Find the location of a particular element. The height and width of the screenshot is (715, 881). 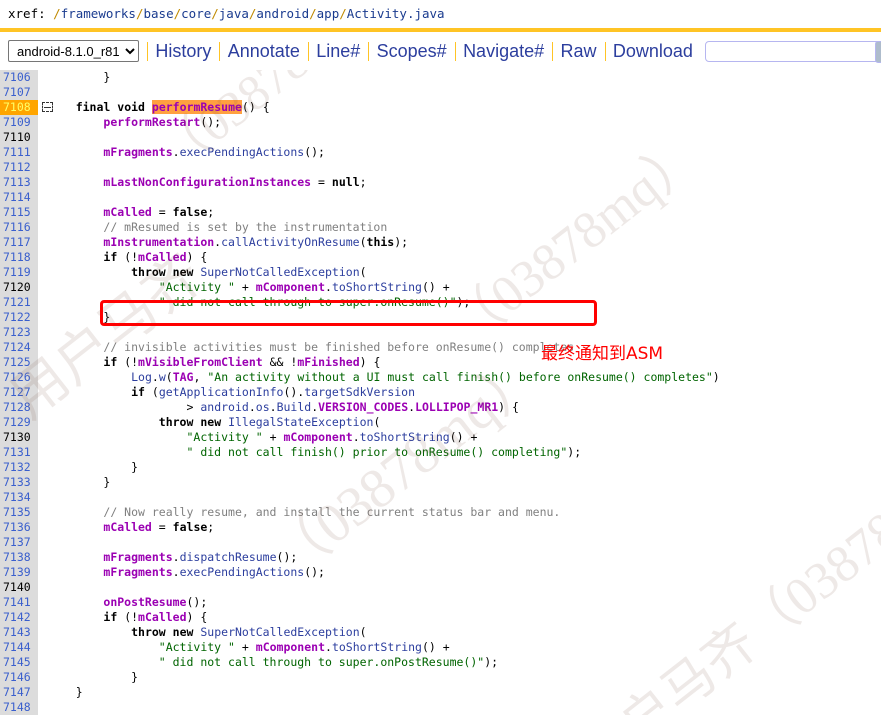

code-text: mLastNonConfigurationInstances = null; is located at coordinates (235, 182).